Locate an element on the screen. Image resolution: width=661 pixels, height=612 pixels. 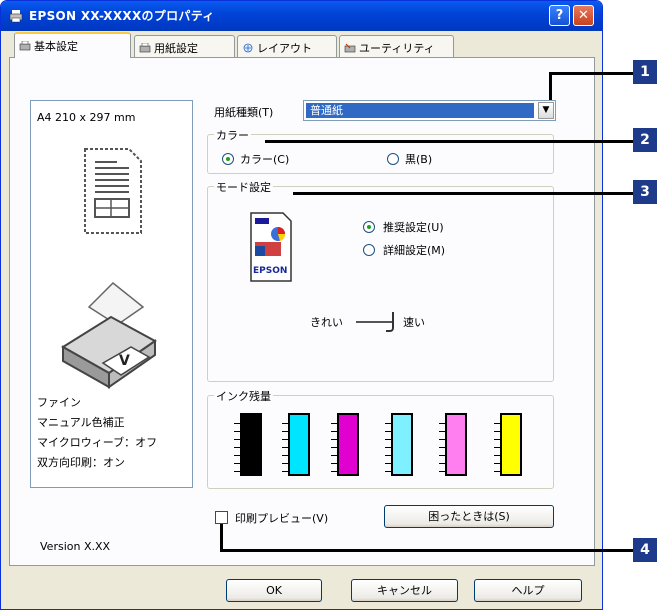
preview-info-line: マイクロウィーブ：オフ is located at coordinates (97, 442).